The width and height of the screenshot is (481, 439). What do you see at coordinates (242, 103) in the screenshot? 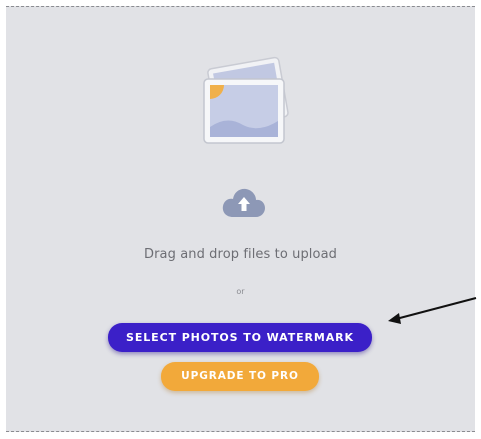
I see `photo-stack-icon` at bounding box center [242, 103].